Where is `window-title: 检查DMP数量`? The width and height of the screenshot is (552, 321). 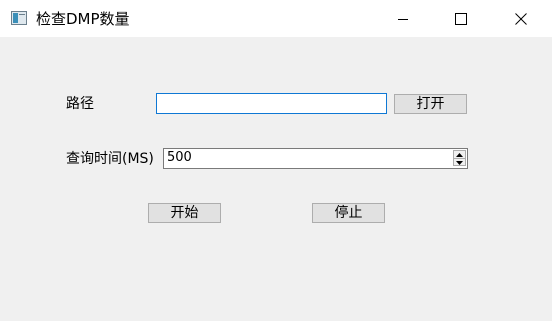
window-title: 检查DMP数量 is located at coordinates (83, 19).